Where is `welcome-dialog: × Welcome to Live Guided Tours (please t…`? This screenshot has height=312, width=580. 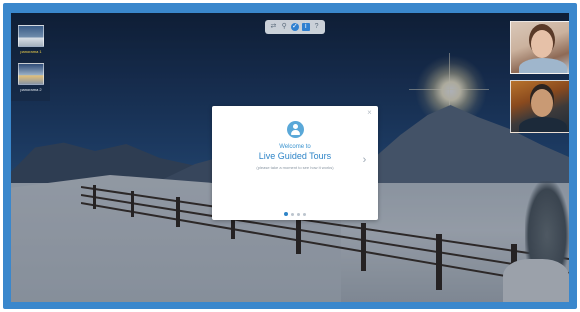
welcome-dialog: × Welcome to Live Guided Tours (please t… is located at coordinates (295, 163).